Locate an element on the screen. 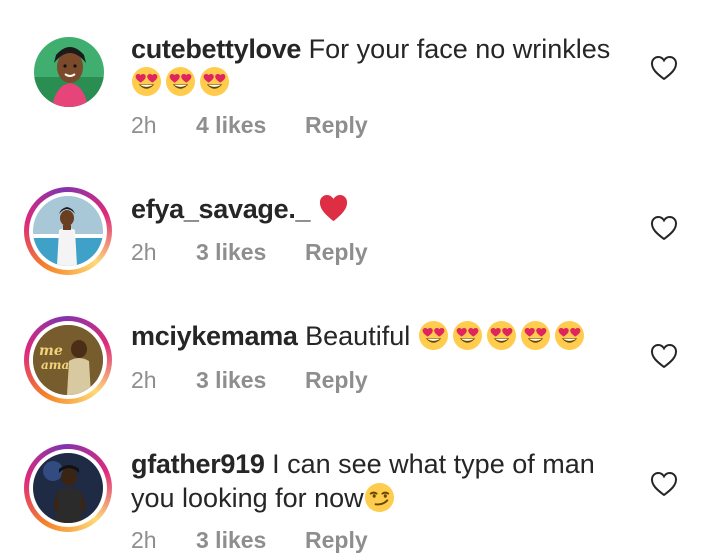  comment-body: Beautiful is located at coordinates (358, 336).